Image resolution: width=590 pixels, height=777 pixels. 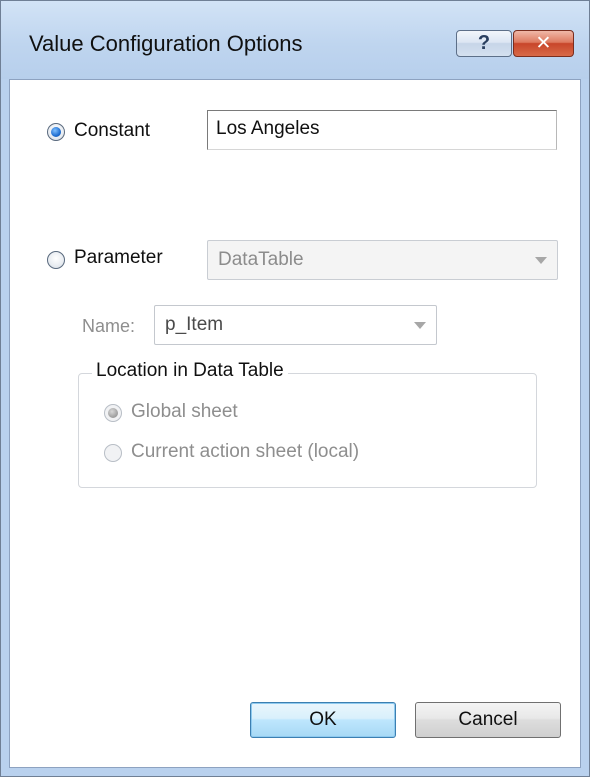 I want to click on help-button: ?, so click(x=484, y=43).